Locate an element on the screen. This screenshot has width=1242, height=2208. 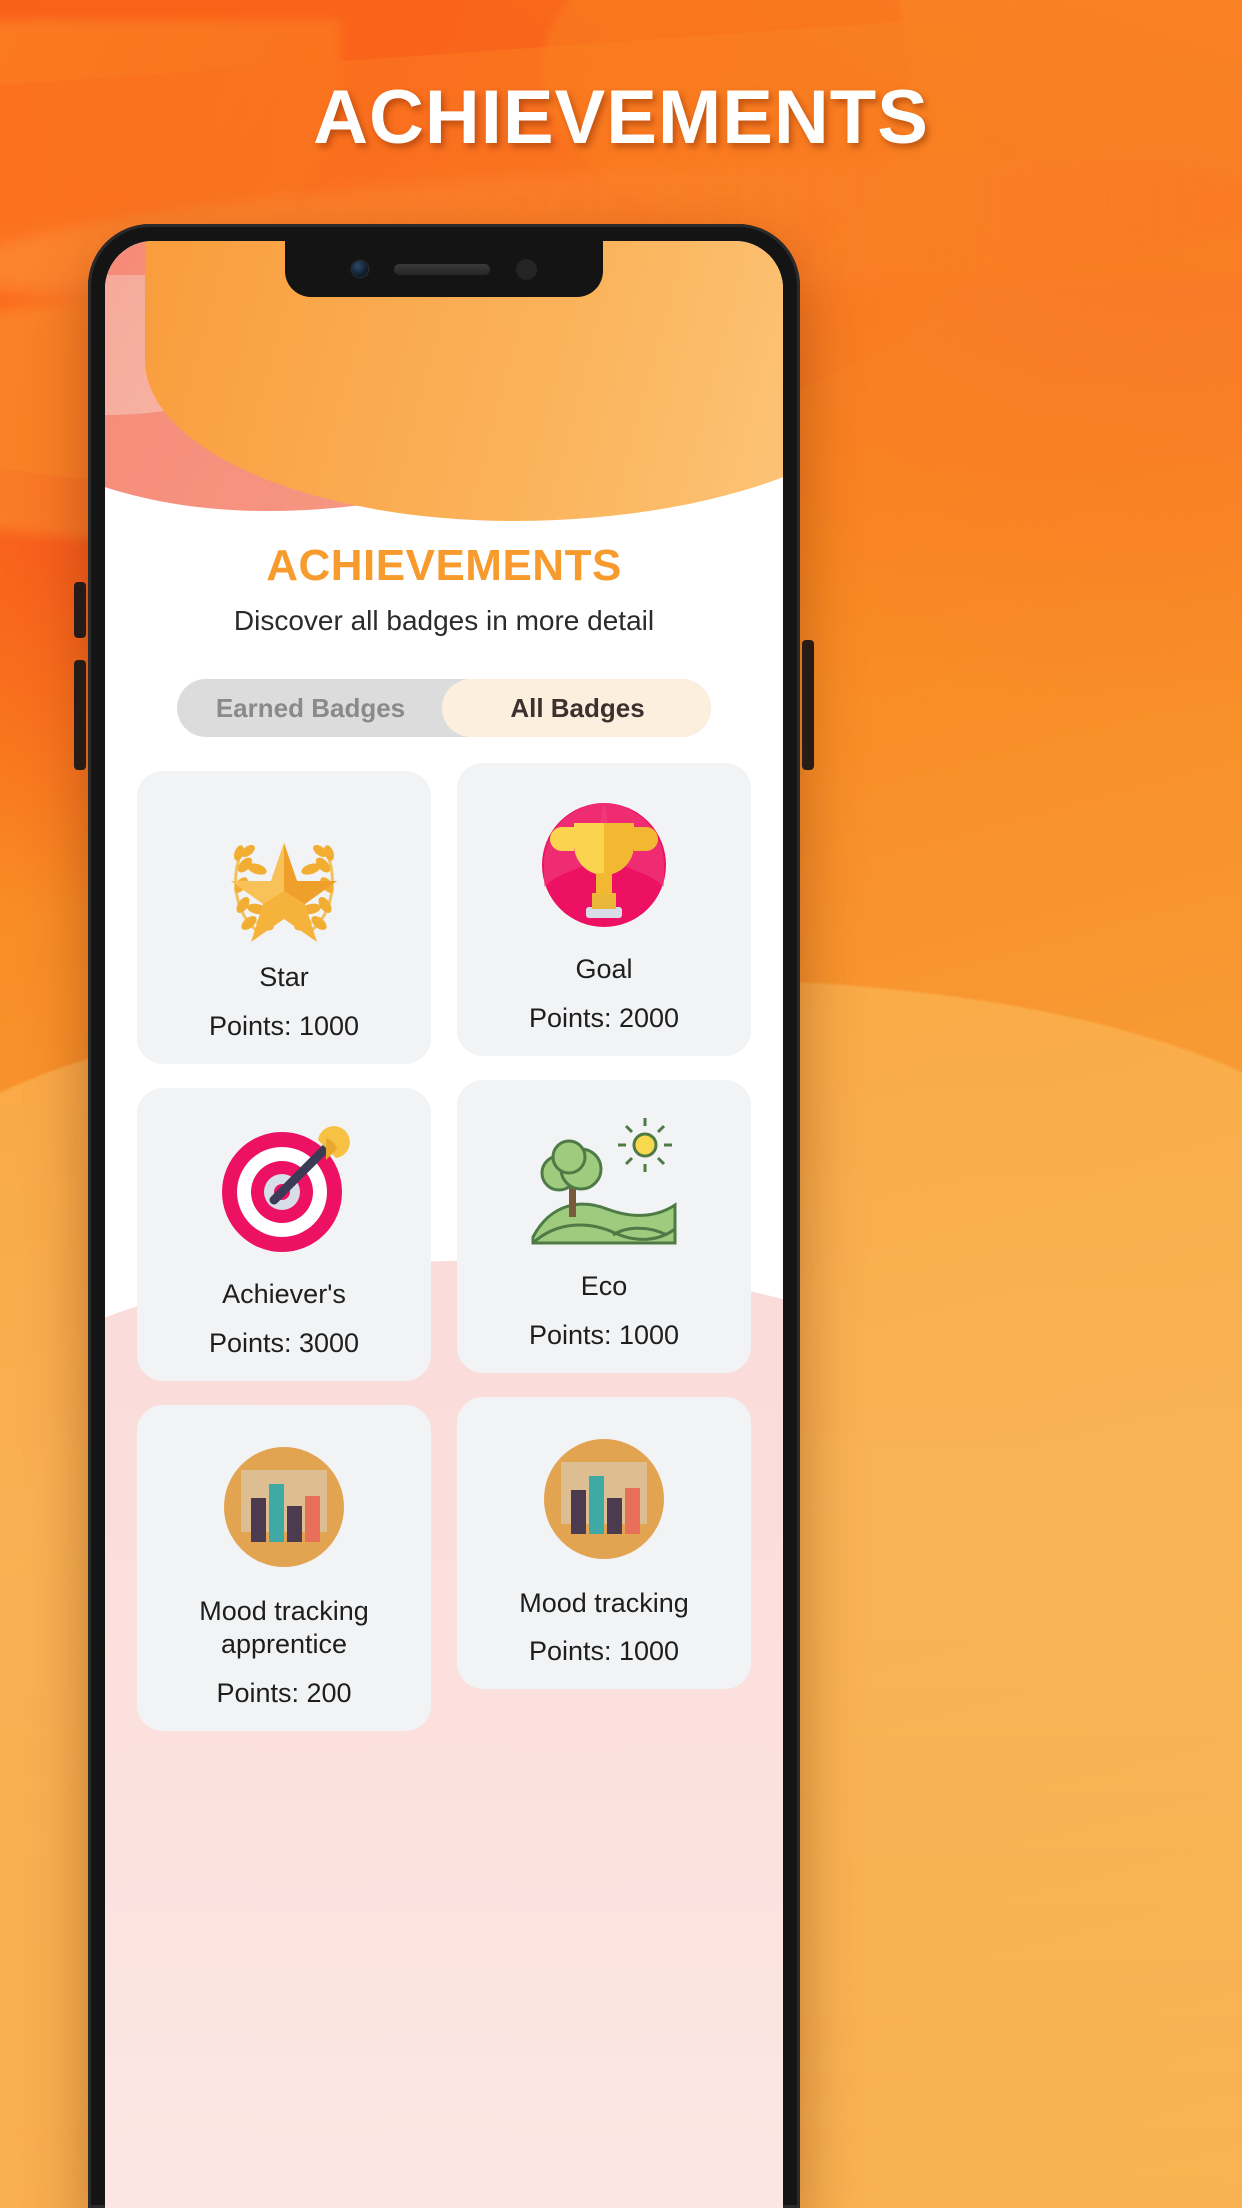
badge-name: Mood tracking apprentice is located at coordinates (284, 1627).